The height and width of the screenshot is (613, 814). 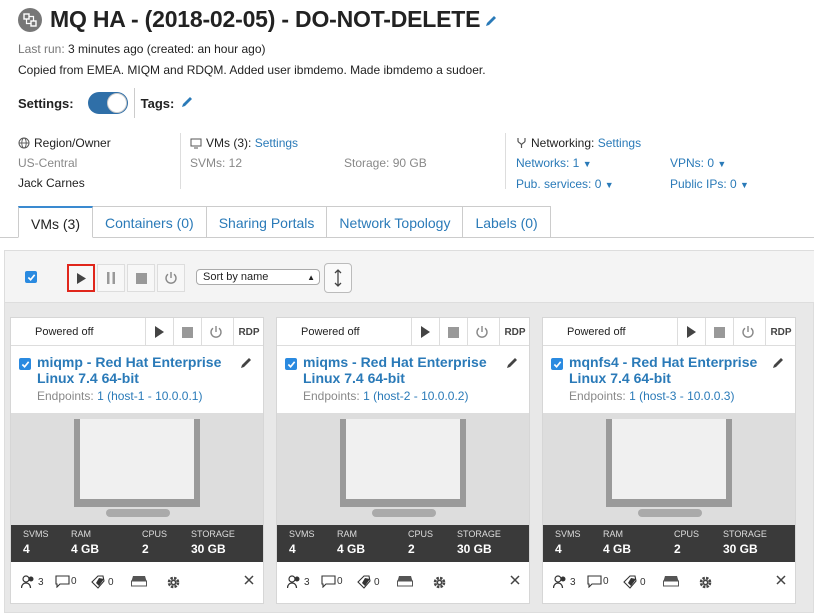 What do you see at coordinates (385, 163) in the screenshot?
I see `storage-value: Storage: 90 GB` at bounding box center [385, 163].